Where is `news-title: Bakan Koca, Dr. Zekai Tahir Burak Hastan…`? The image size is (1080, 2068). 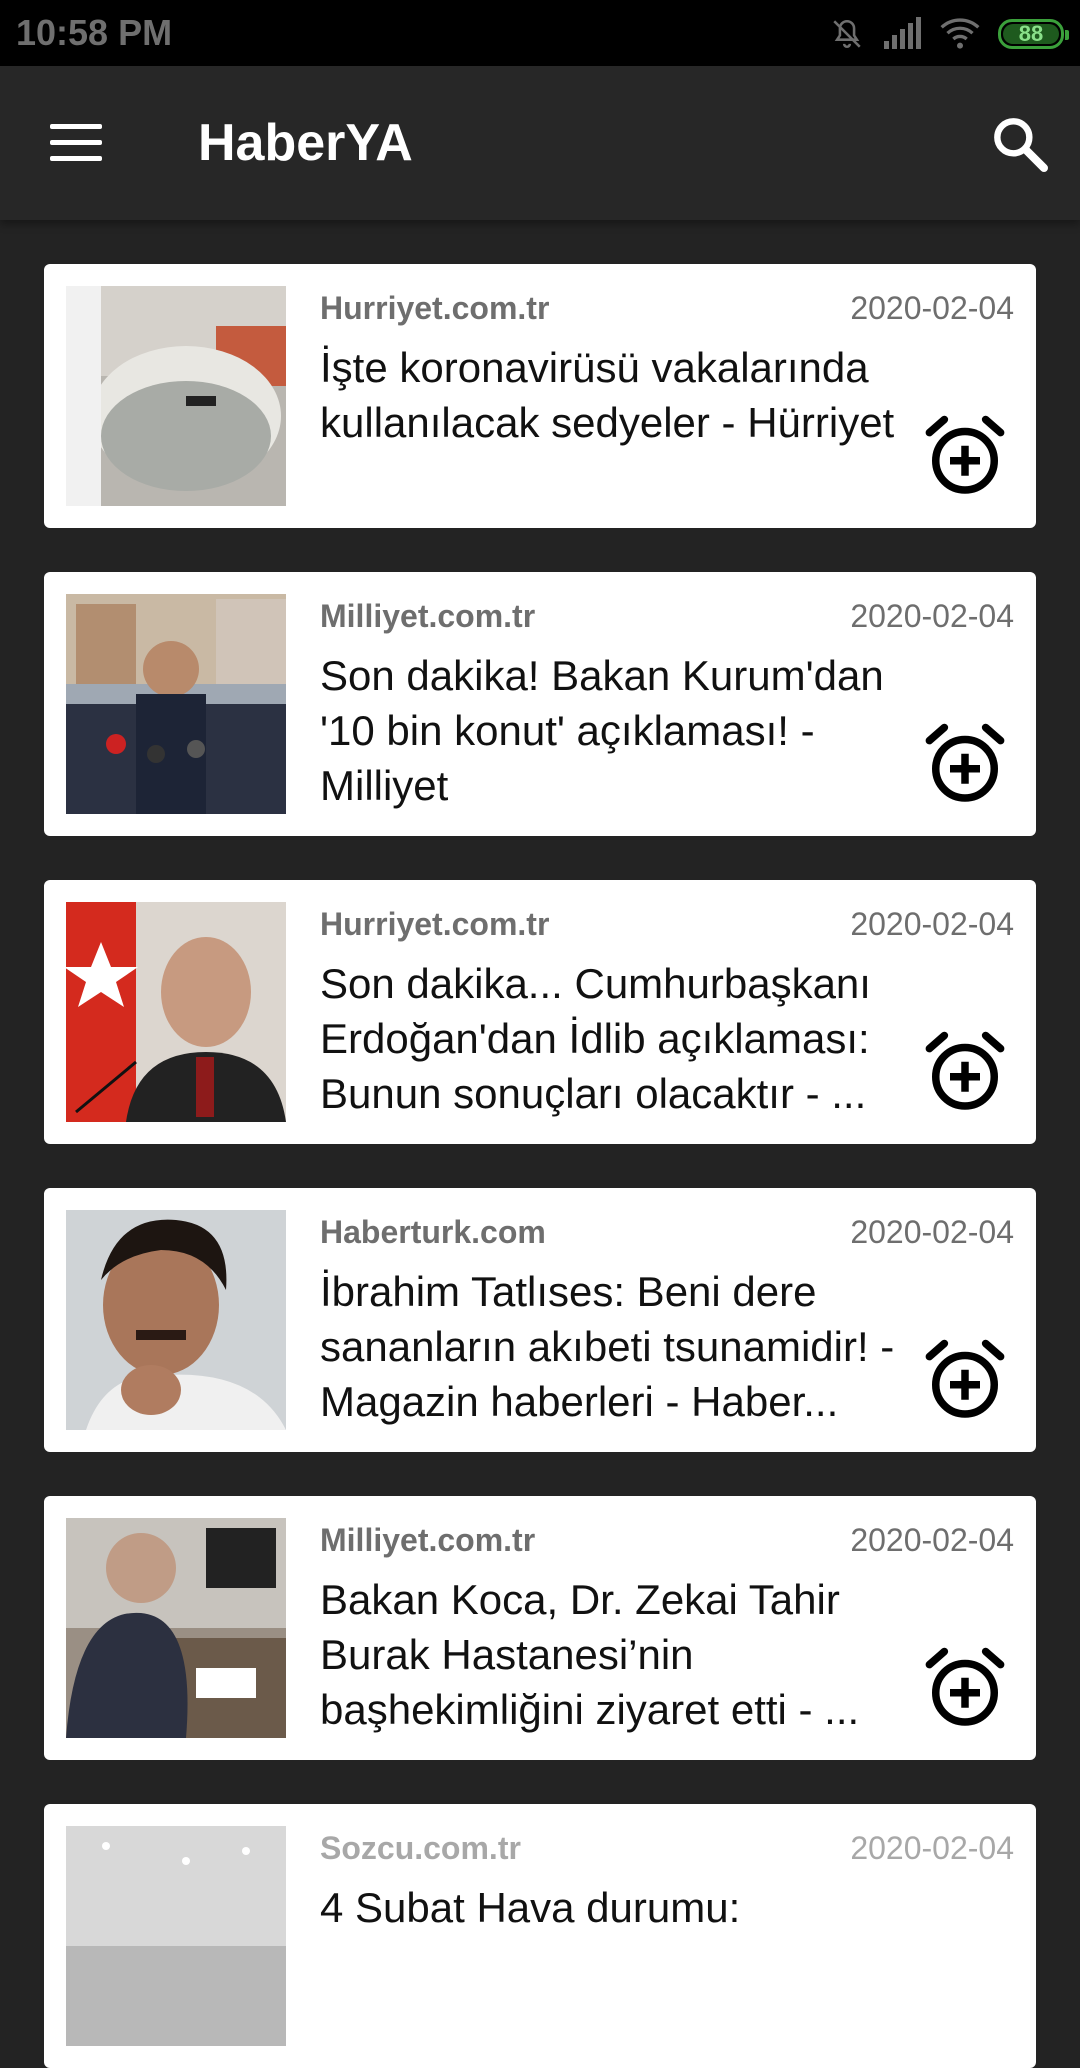 news-title: Bakan Koca, Dr. Zekai Tahir Burak Hastan… is located at coordinates (590, 1654).